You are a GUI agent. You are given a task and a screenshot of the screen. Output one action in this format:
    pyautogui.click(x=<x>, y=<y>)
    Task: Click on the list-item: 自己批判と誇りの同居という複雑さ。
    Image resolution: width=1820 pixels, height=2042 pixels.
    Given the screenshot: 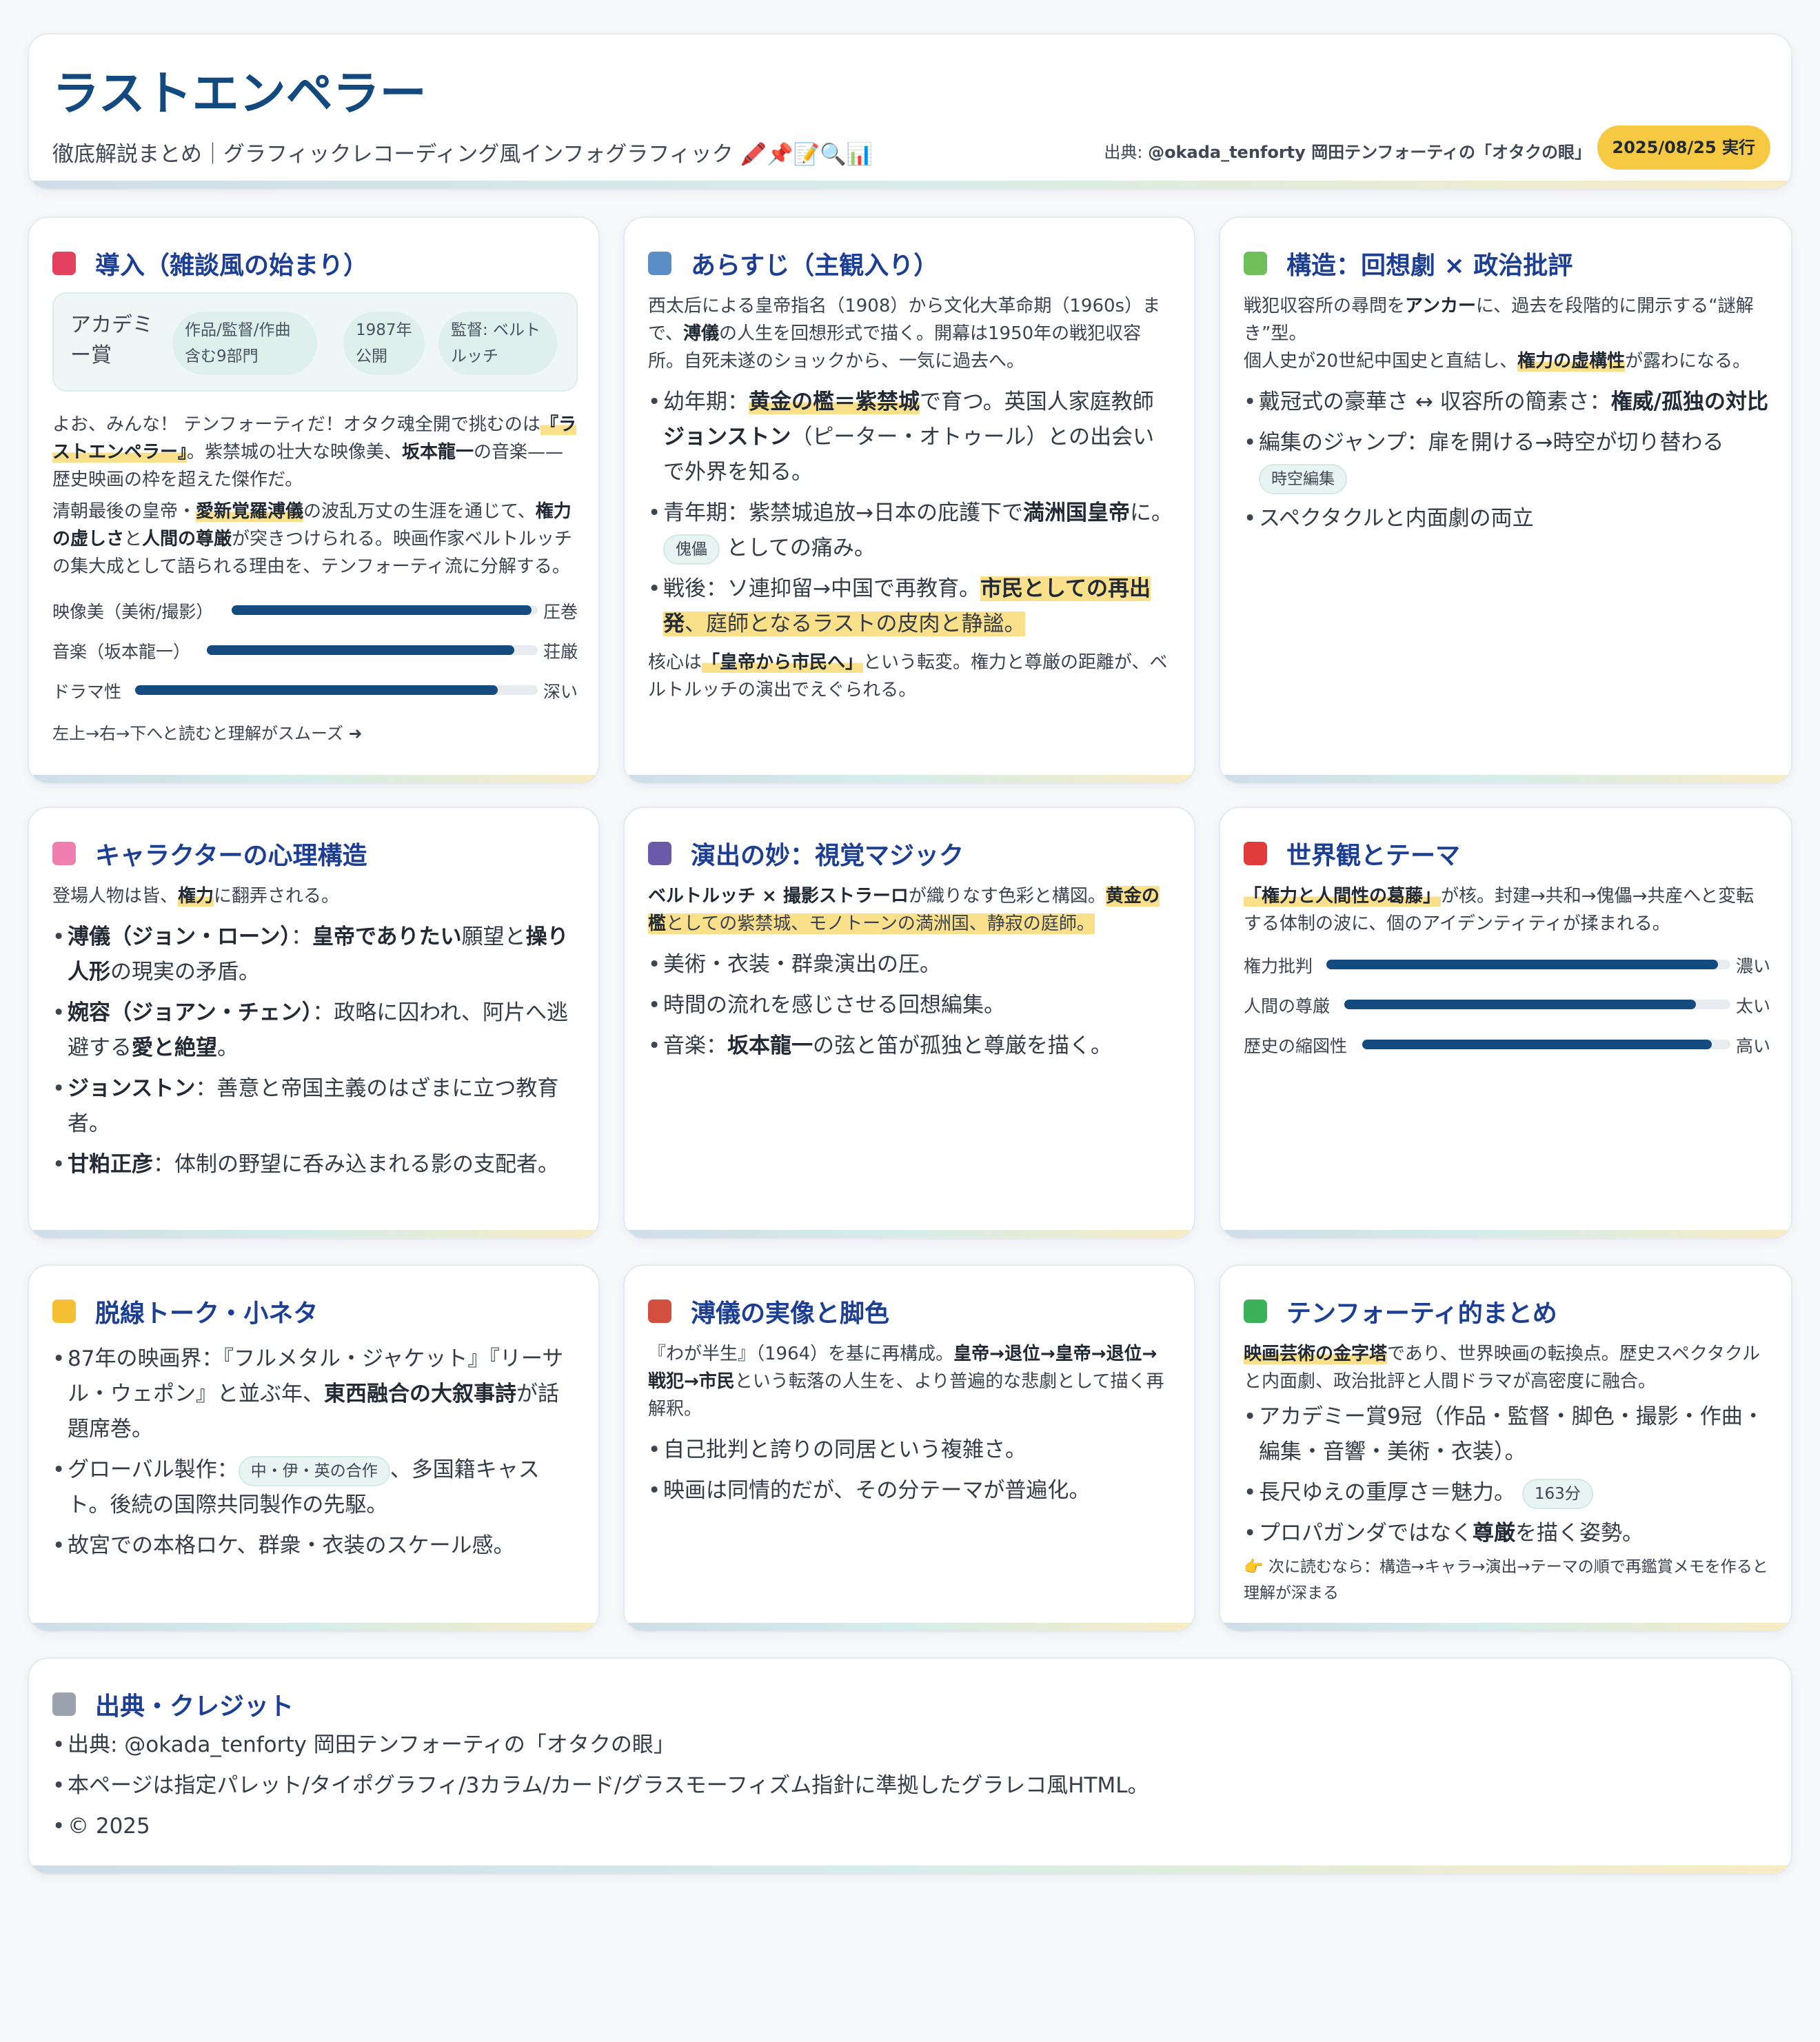 What is the action you would take?
    pyautogui.click(x=910, y=1450)
    